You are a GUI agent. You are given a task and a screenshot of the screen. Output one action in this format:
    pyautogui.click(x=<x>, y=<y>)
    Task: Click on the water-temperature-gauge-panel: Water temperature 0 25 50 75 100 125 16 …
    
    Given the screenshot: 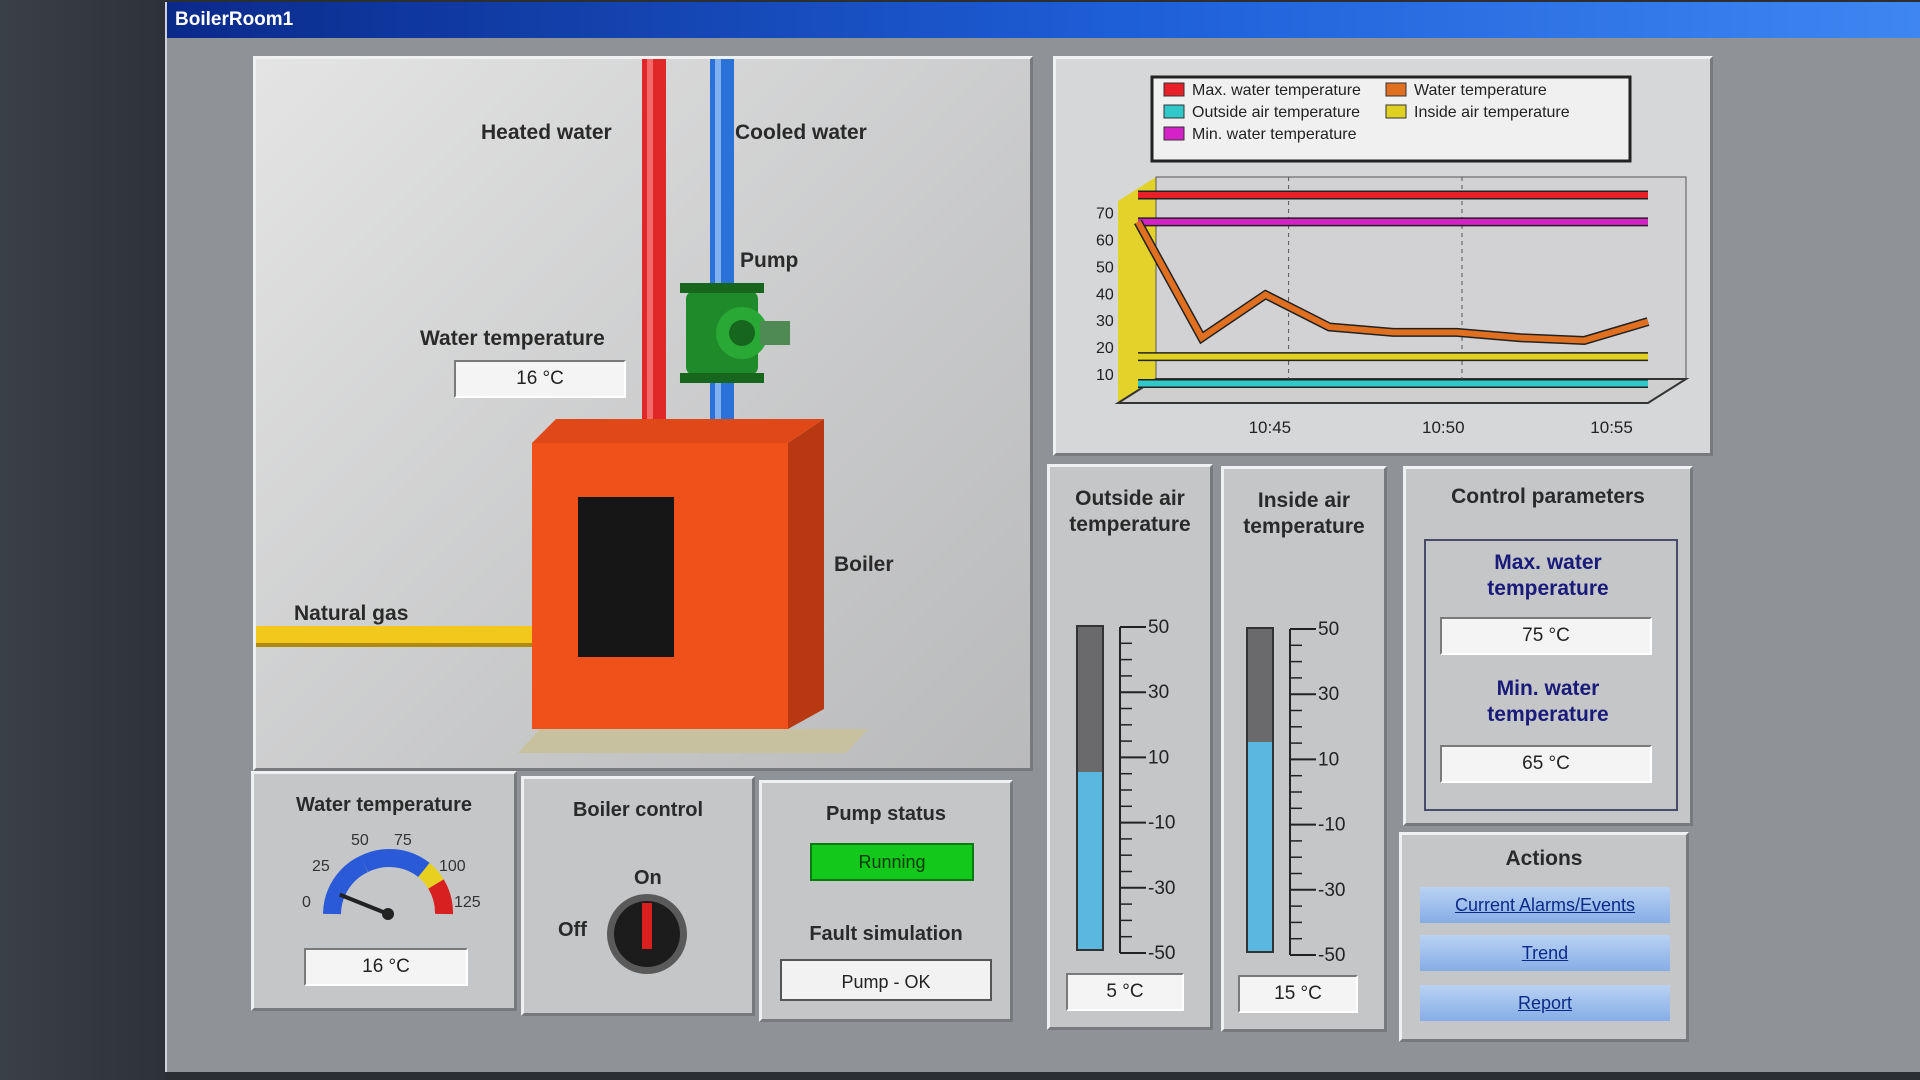 What is the action you would take?
    pyautogui.click(x=384, y=891)
    